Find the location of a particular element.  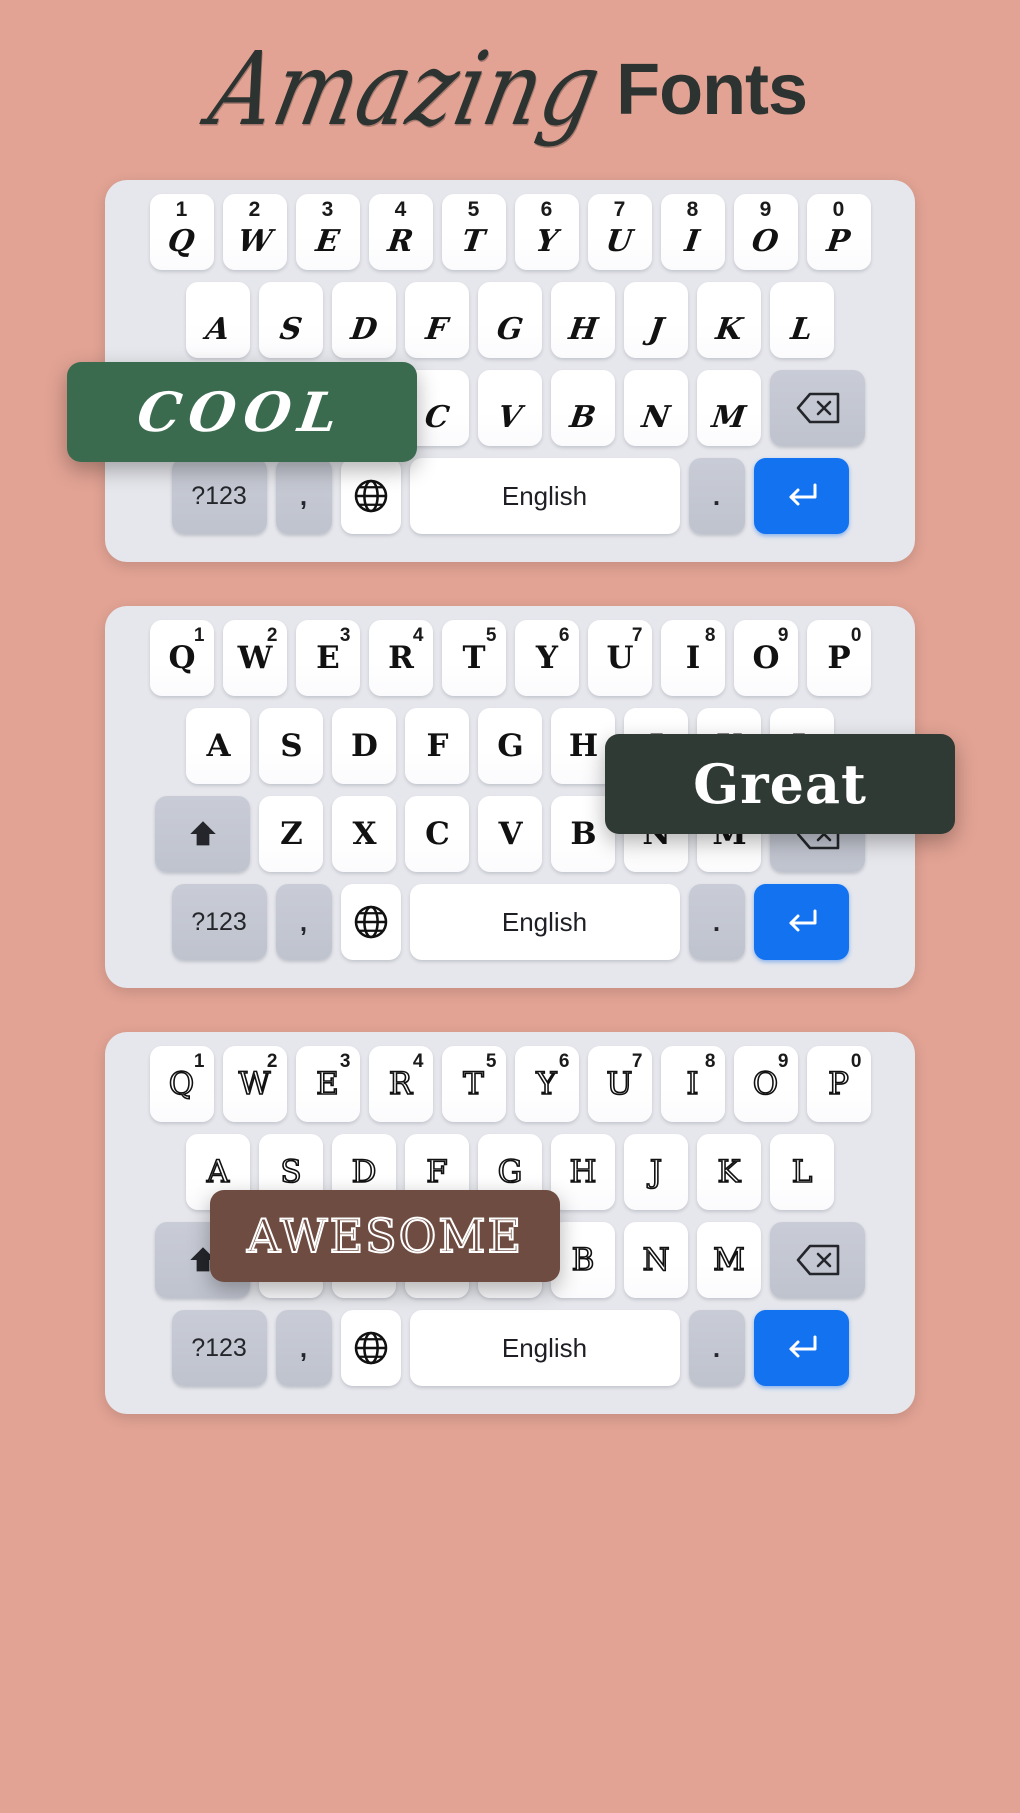

key-letter-label: Y is located at coordinates (546, 1083).